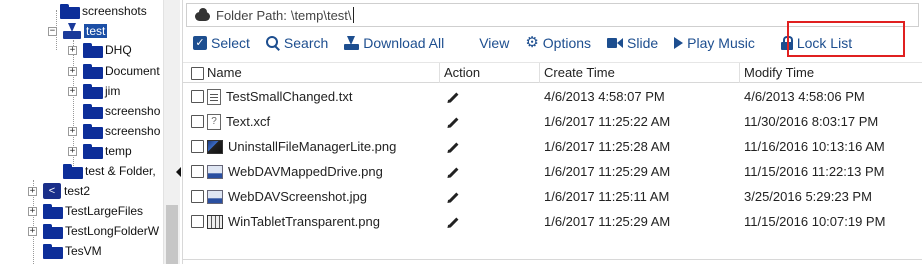 The height and width of the screenshot is (264, 922). I want to click on tree-item-test: − test, so click(78, 31).